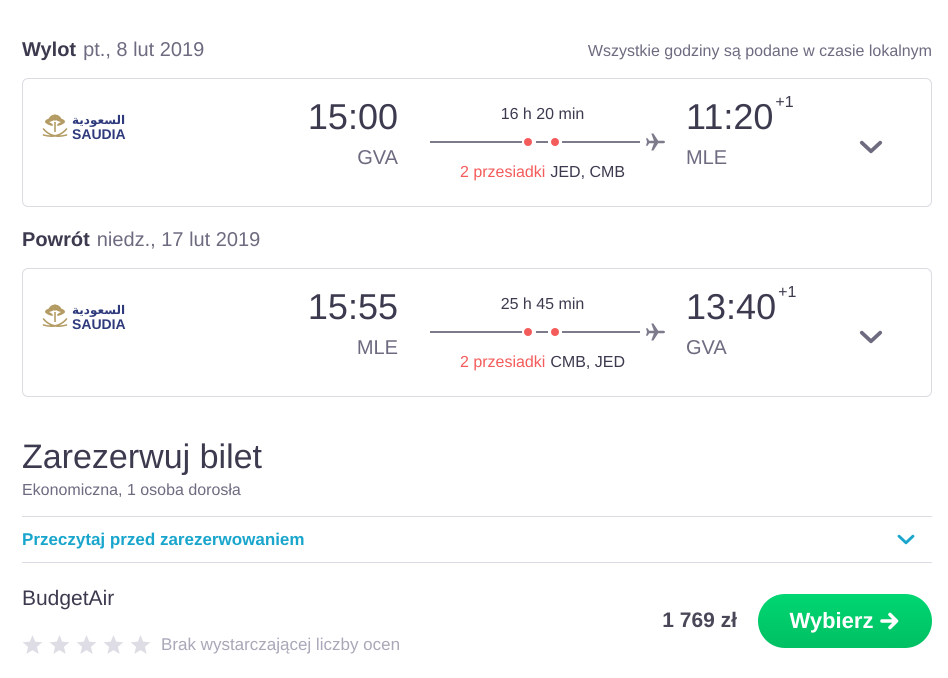 This screenshot has height=678, width=948. What do you see at coordinates (707, 158) in the screenshot?
I see `arrival-airport: MLE` at bounding box center [707, 158].